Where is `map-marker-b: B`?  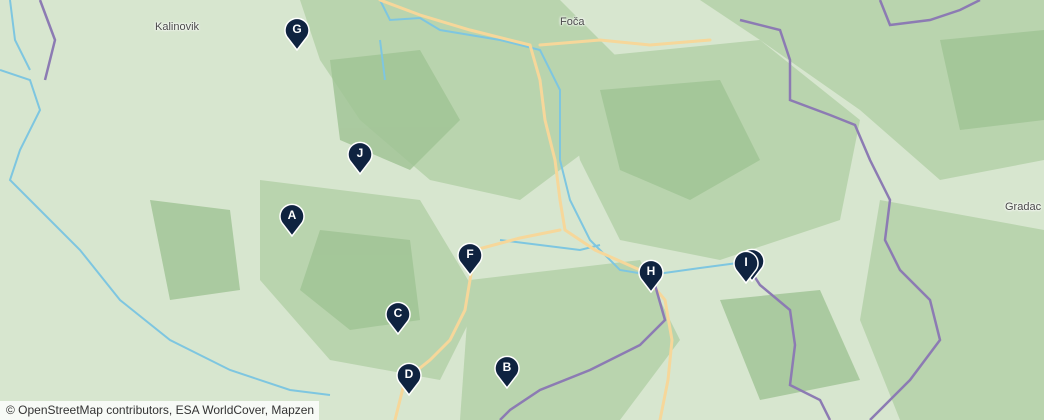 map-marker-b: B is located at coordinates (507, 372).